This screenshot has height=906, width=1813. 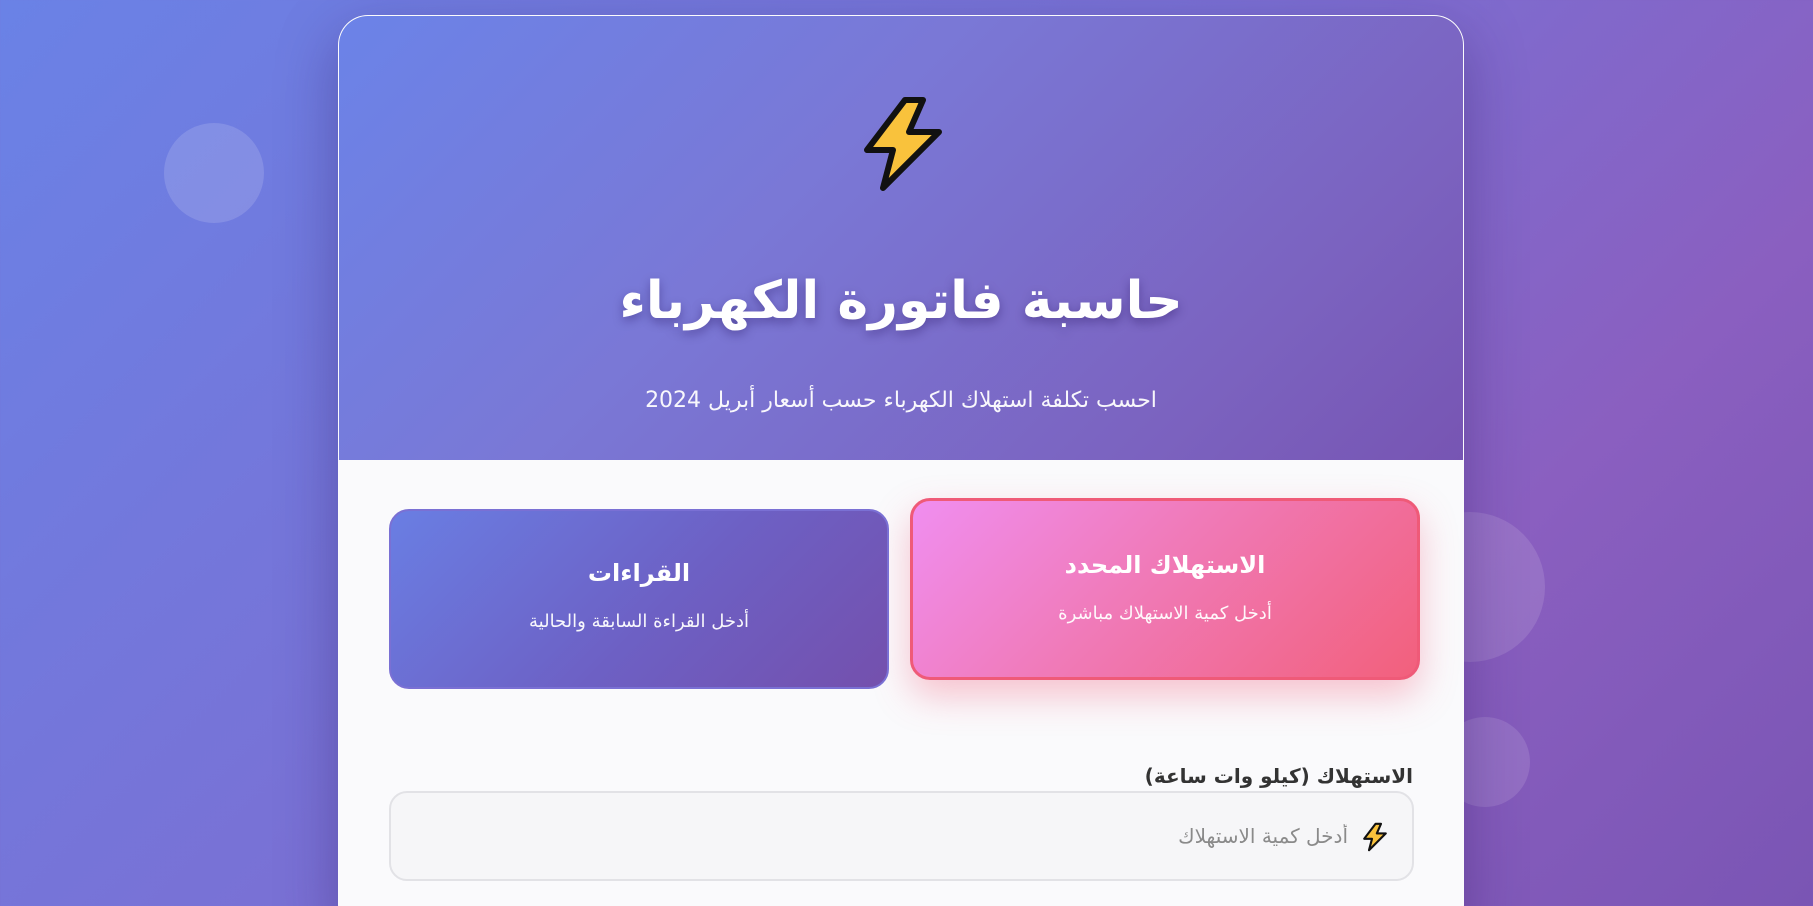 What do you see at coordinates (1278, 776) in the screenshot?
I see `consumption-label: الاستهلاك (كيلو وات ساعة)` at bounding box center [1278, 776].